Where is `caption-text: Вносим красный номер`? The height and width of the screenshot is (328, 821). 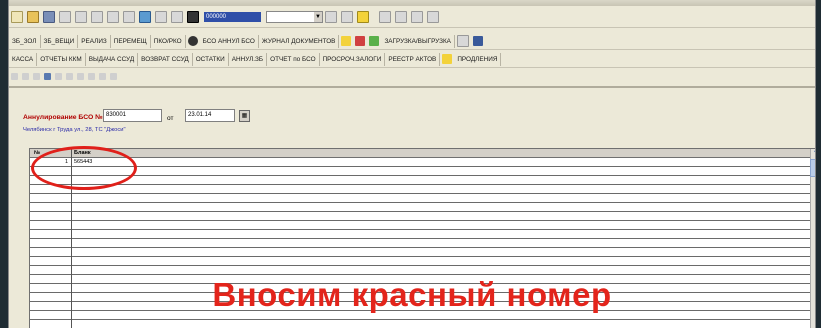
caption-text: Вносим красный номер is located at coordinates (412, 294).